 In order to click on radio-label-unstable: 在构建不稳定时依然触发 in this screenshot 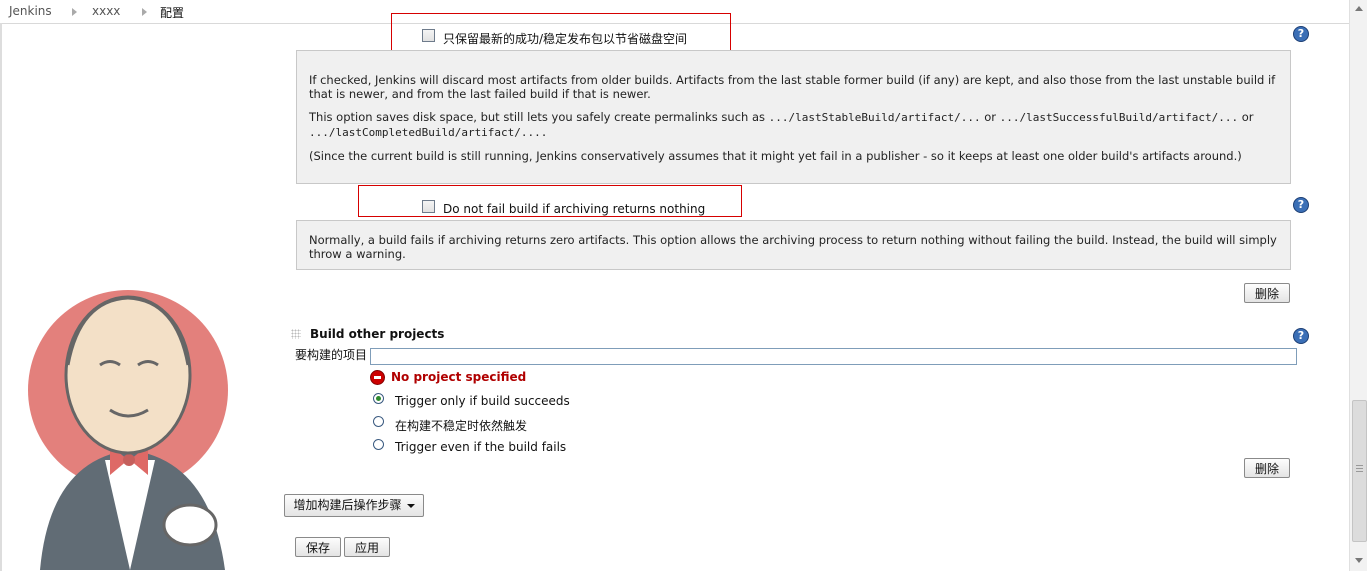, I will do `click(461, 426)`.